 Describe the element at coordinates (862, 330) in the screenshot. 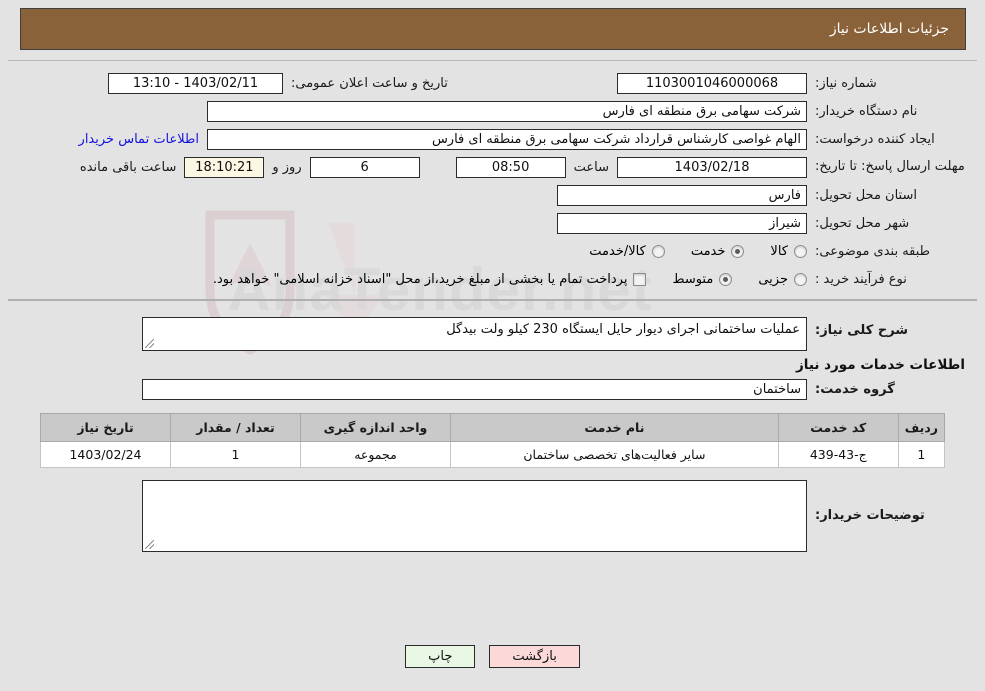

I see `description-label: شرح کلی نیاز:` at that location.